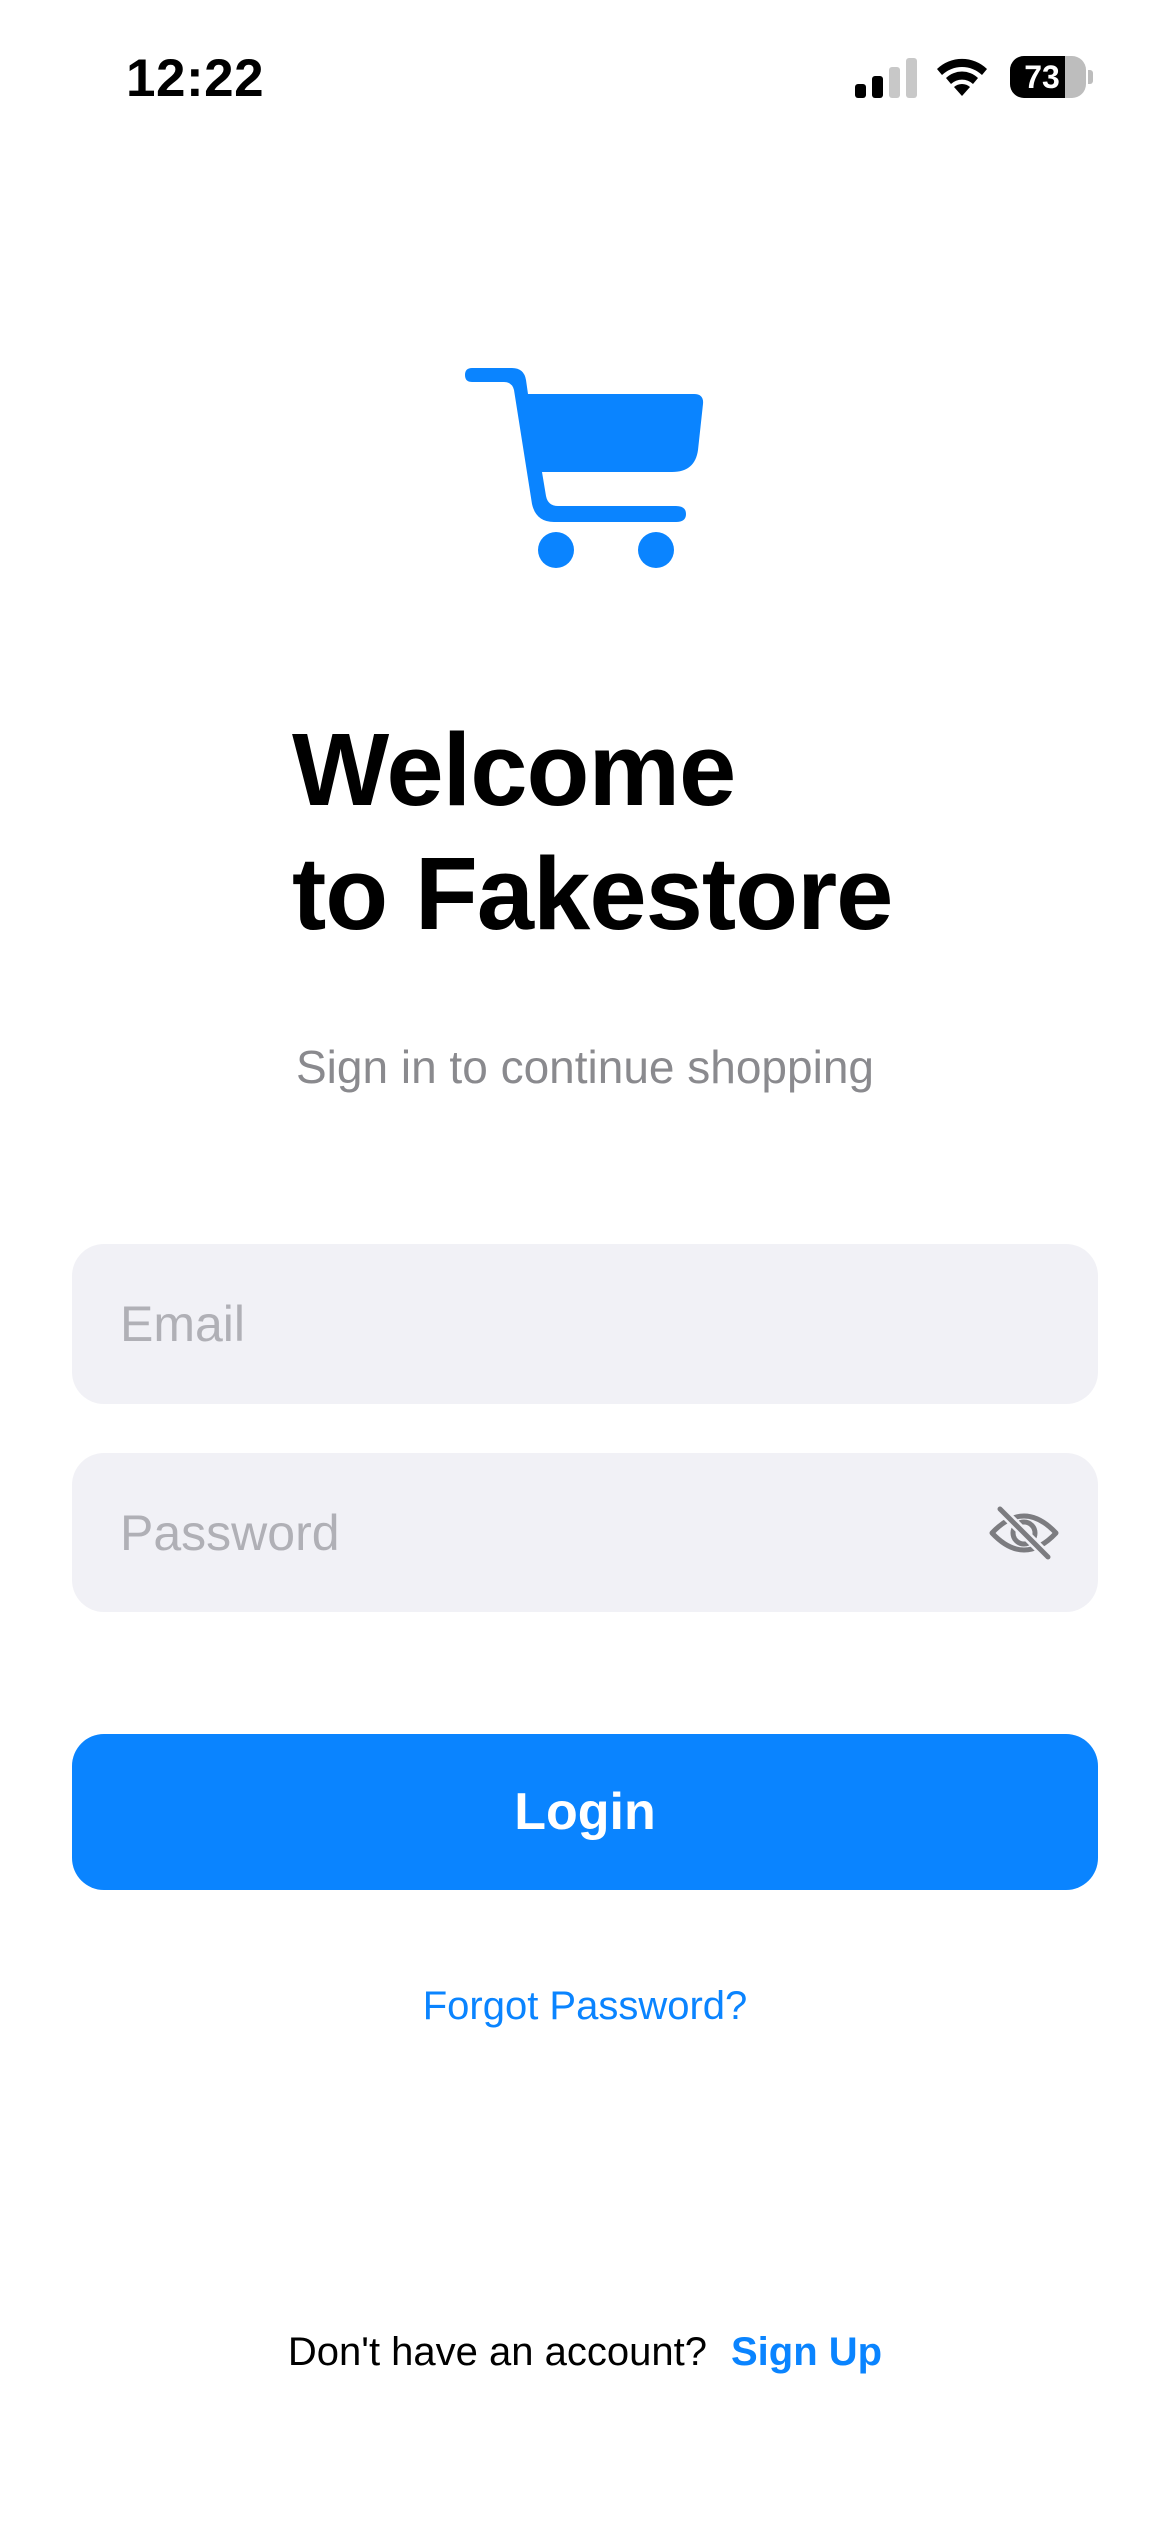 Image resolution: width=1170 pixels, height=2532 pixels. I want to click on login-button: Login, so click(585, 1812).